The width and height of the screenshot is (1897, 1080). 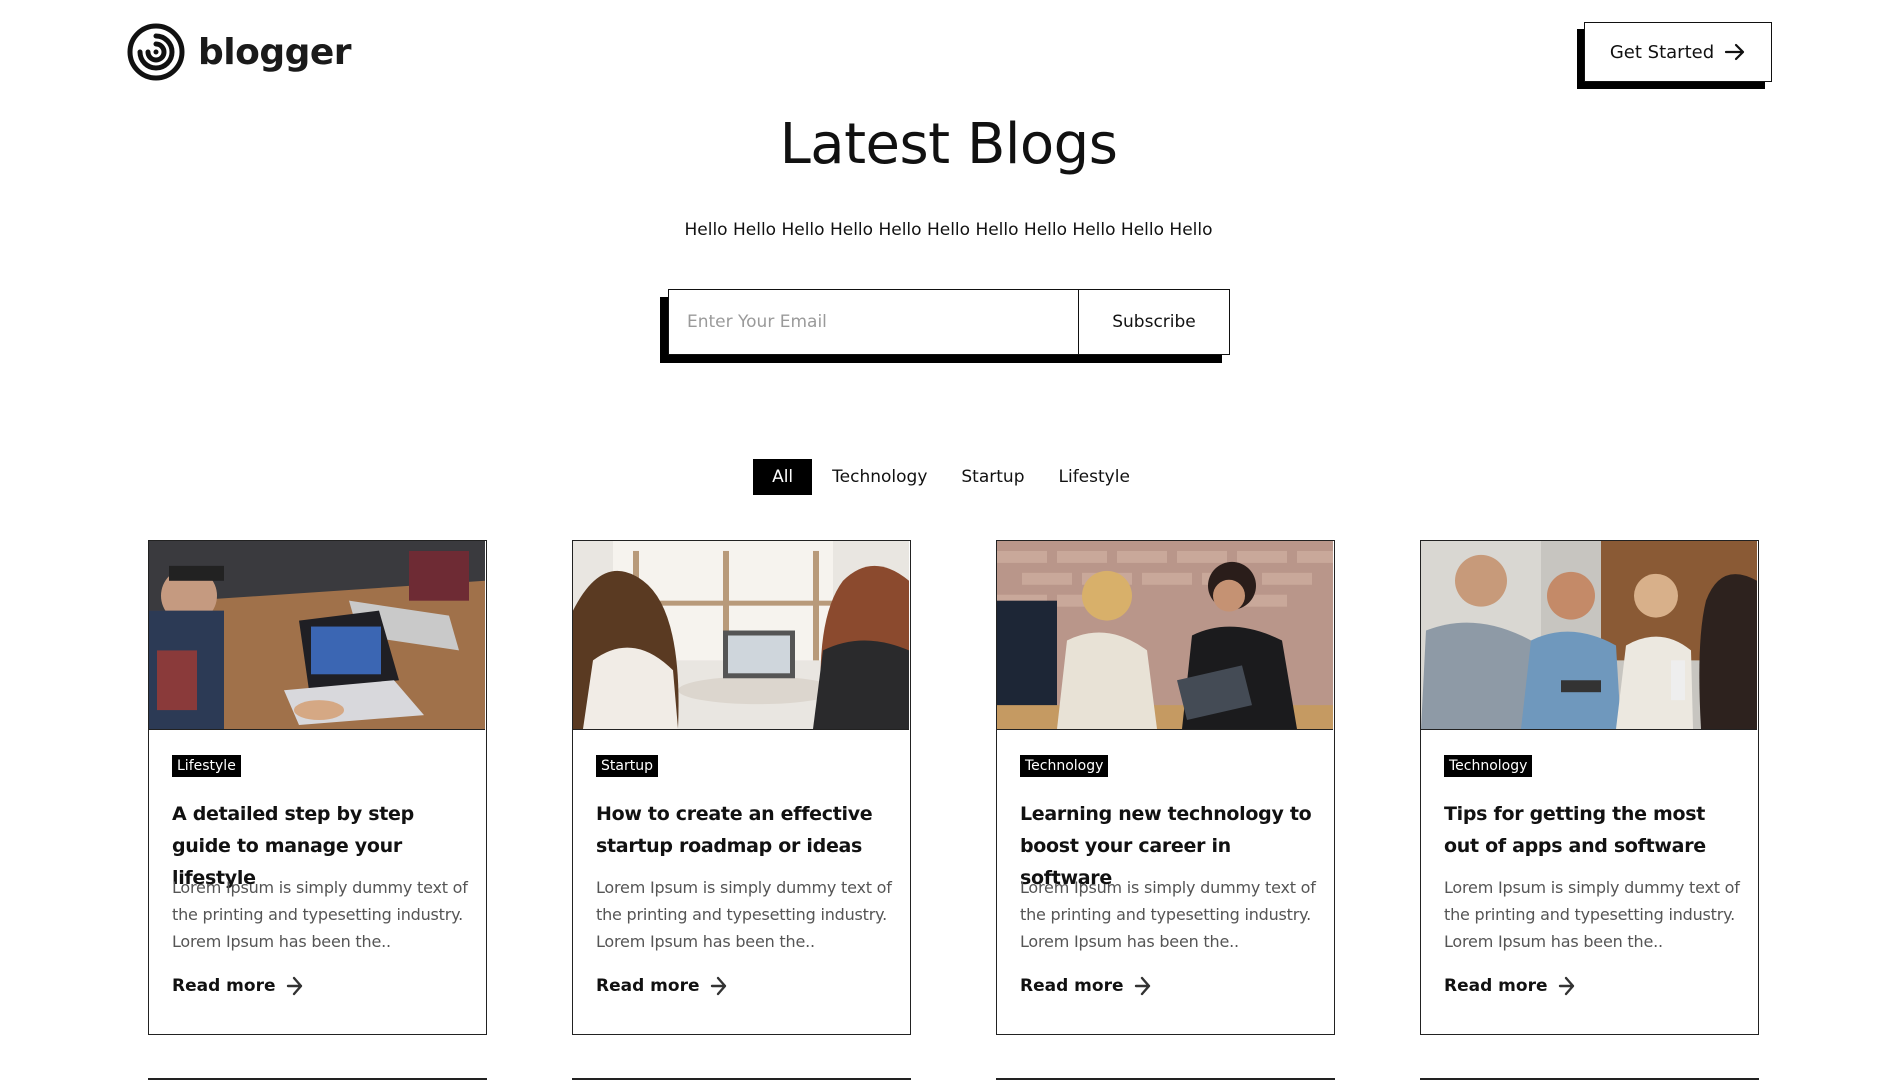 I want to click on people-working-laptop-photo, so click(x=317, y=635).